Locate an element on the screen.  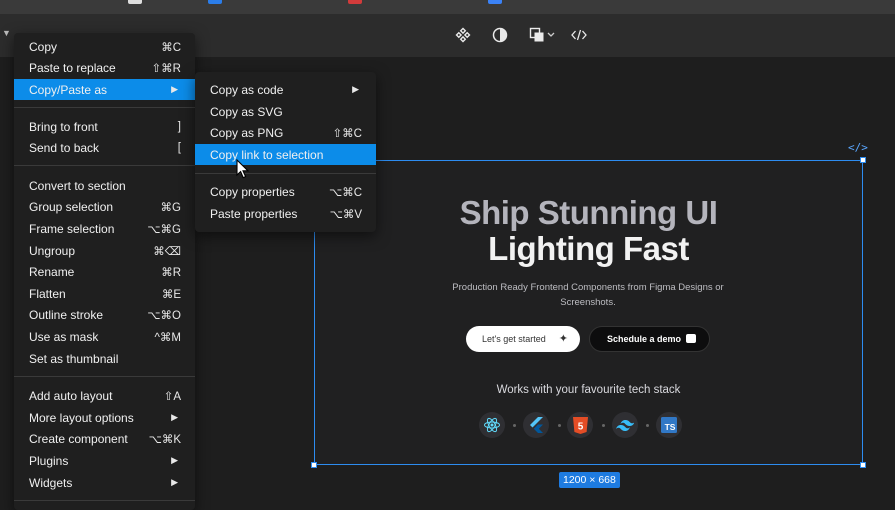
resize-handle-bottom-right is located at coordinates (863, 465).